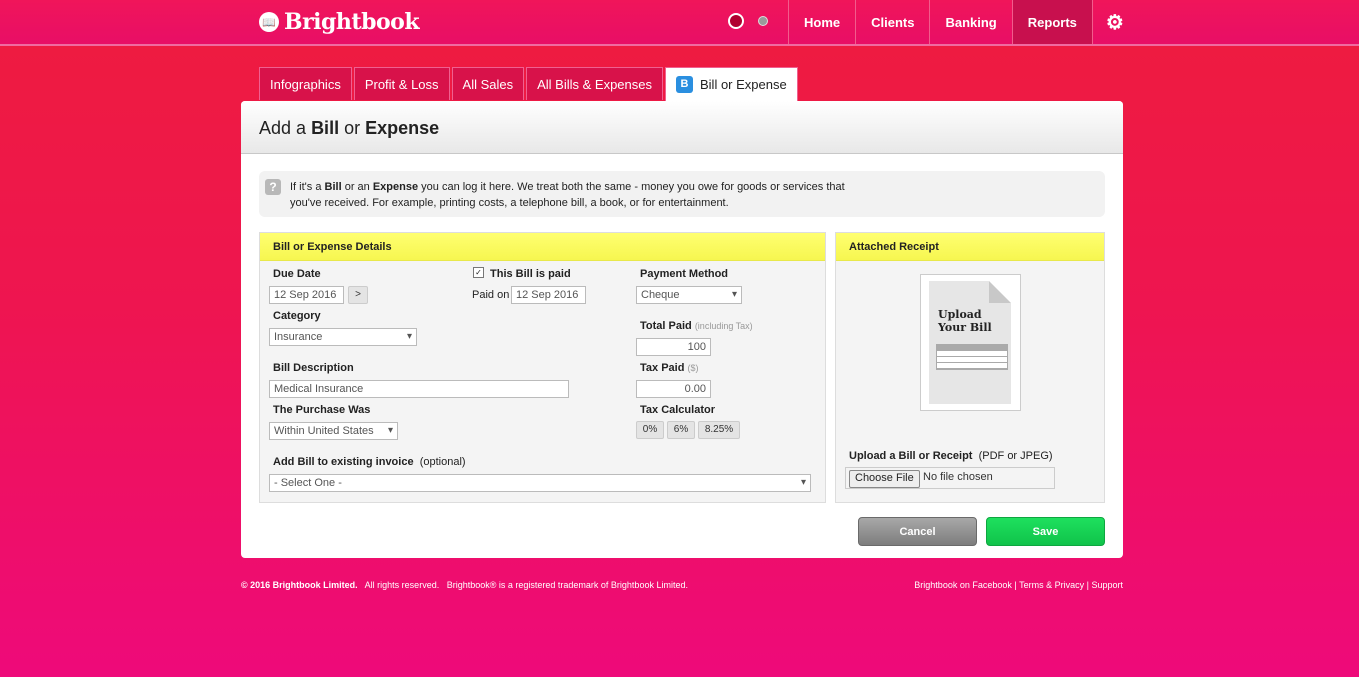 Image resolution: width=1359 pixels, height=677 pixels. What do you see at coordinates (970, 247) in the screenshot?
I see `attached-receipt-heading: Attached Receipt` at bounding box center [970, 247].